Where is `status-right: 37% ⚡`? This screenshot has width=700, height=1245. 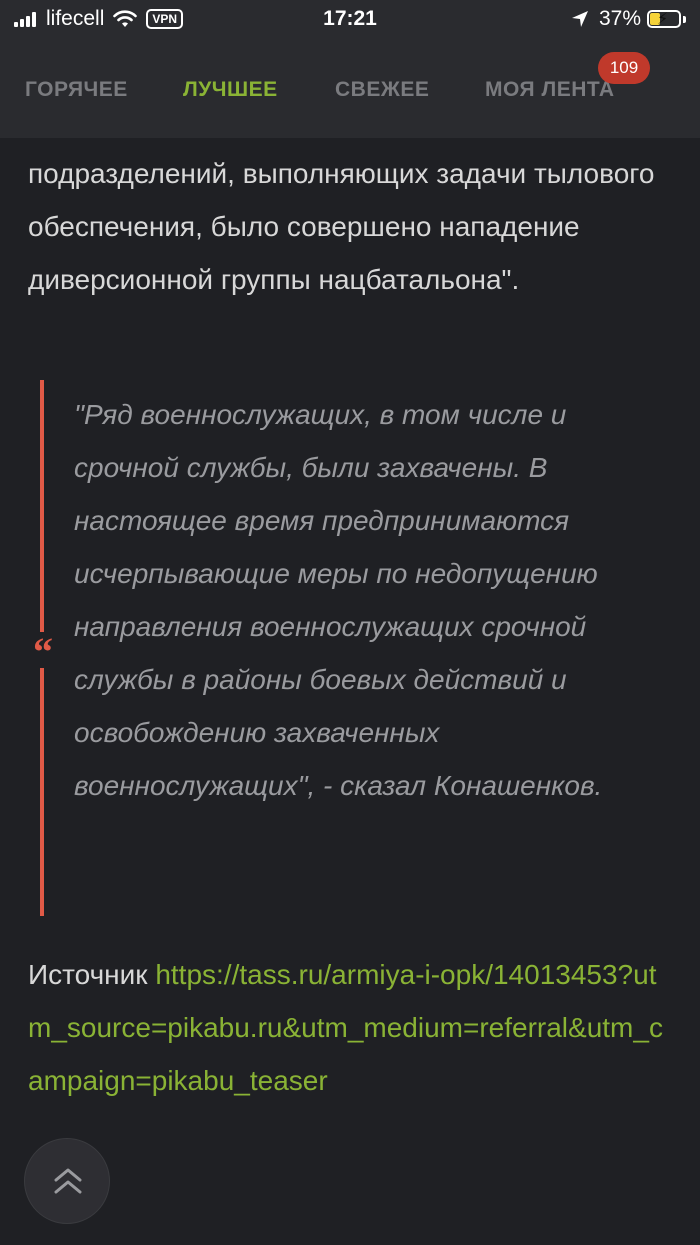
status-right: 37% ⚡ is located at coordinates (628, 19).